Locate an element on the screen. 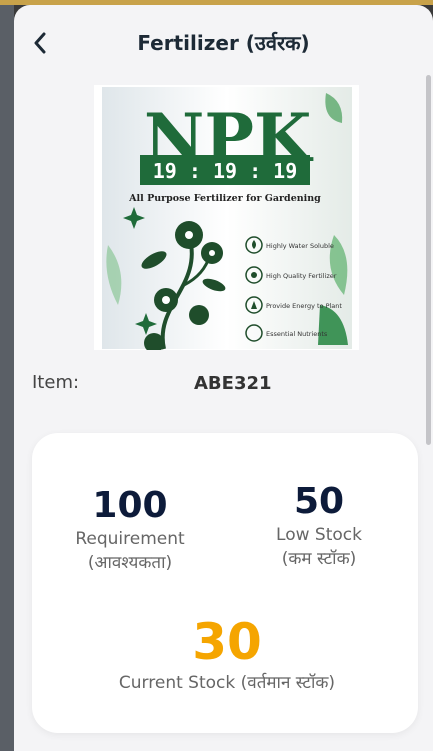 The width and height of the screenshot is (433, 751). feature-4: Essential Nutrients is located at coordinates (297, 334).